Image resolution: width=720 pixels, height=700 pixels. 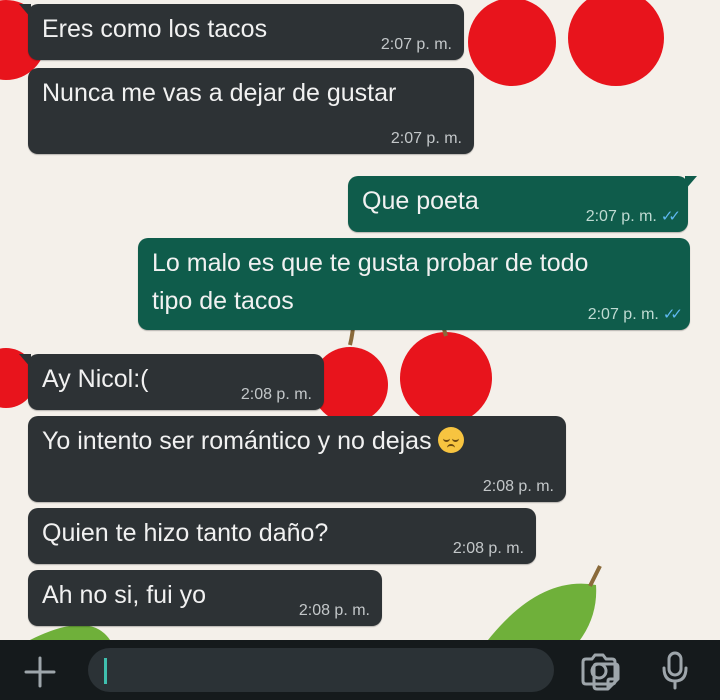 I want to click on camera-icon, so click(x=599, y=670).